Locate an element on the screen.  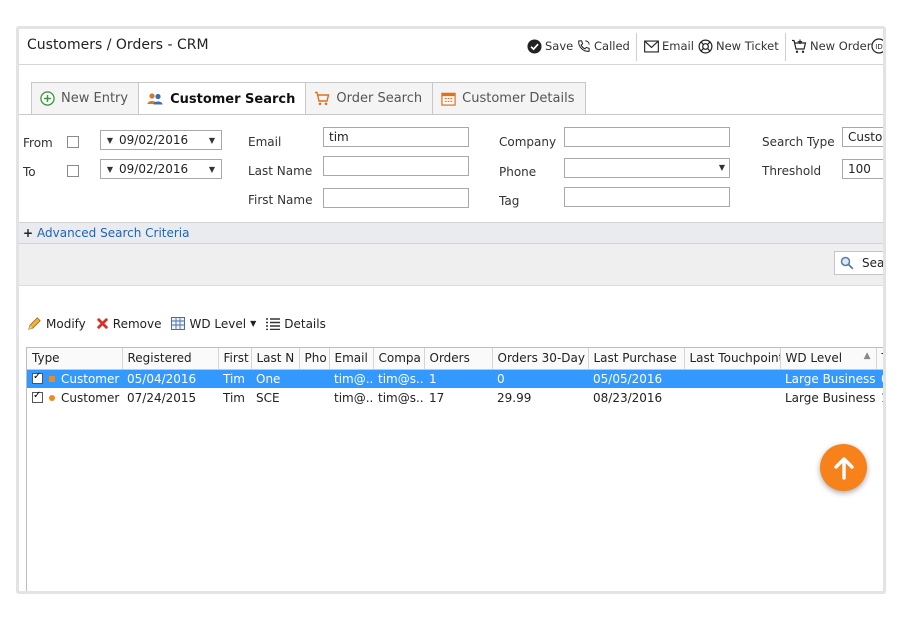
calendar-icon is located at coordinates (448, 99).